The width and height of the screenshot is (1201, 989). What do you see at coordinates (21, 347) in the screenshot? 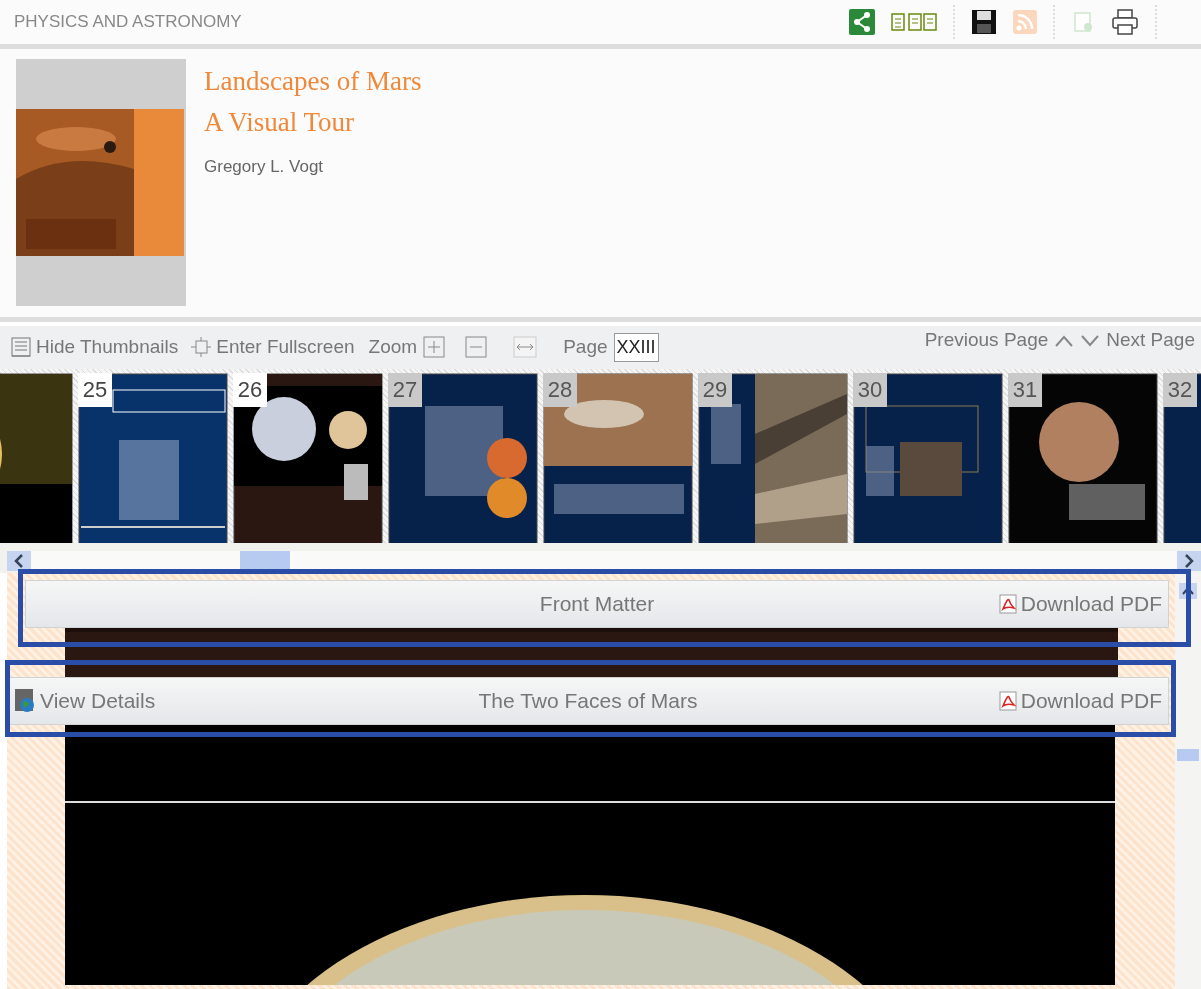
I see `thumbnails-icon` at bounding box center [21, 347].